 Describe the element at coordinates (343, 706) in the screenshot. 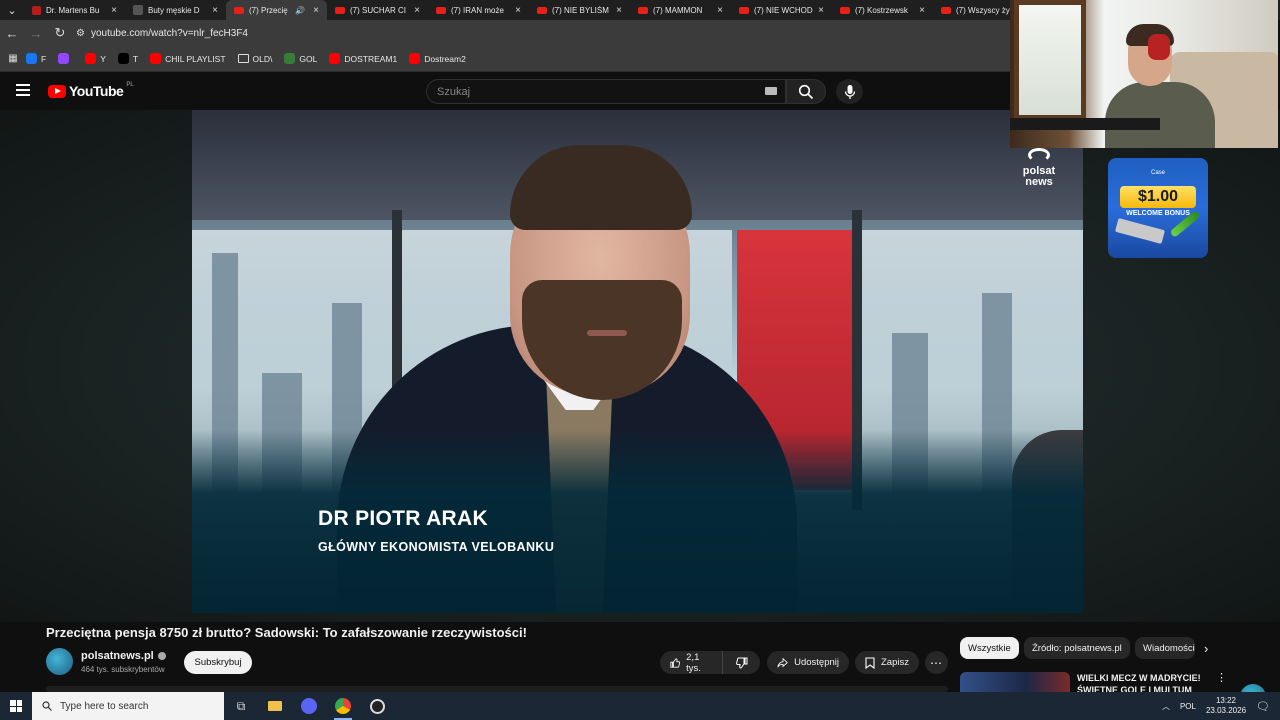

I see `chrome-icon` at that location.